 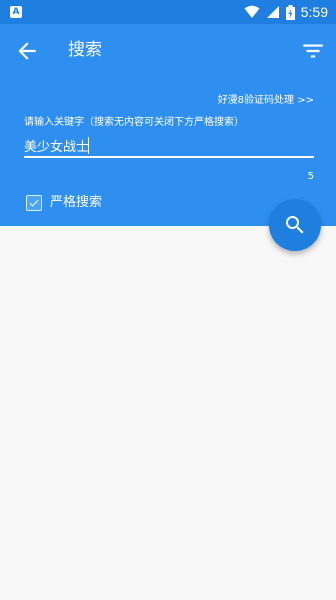 I want to click on arrow-left-icon, so click(x=27, y=51).